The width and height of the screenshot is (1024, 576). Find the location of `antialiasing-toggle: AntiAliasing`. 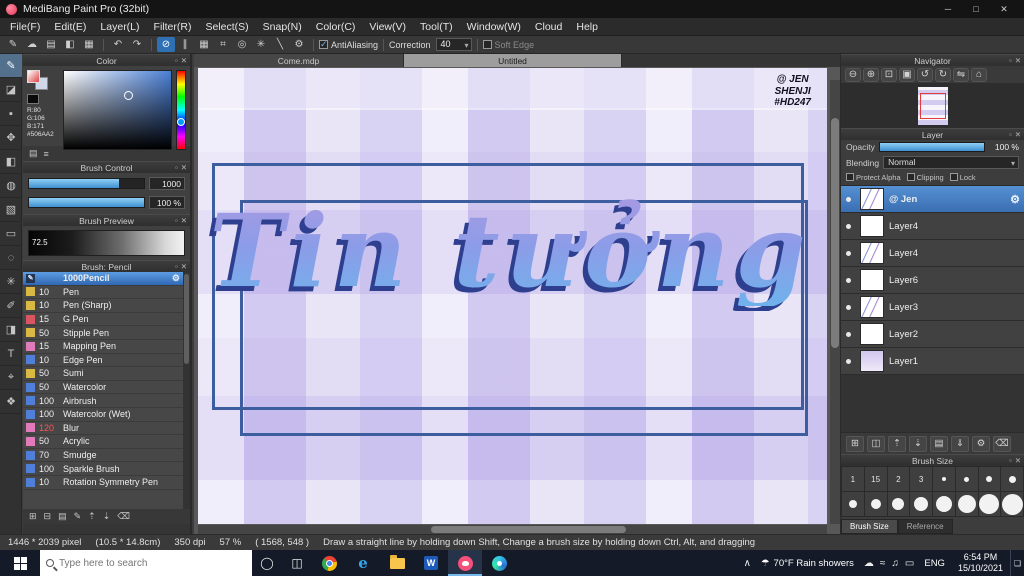

antialiasing-toggle: AntiAliasing is located at coordinates (348, 44).